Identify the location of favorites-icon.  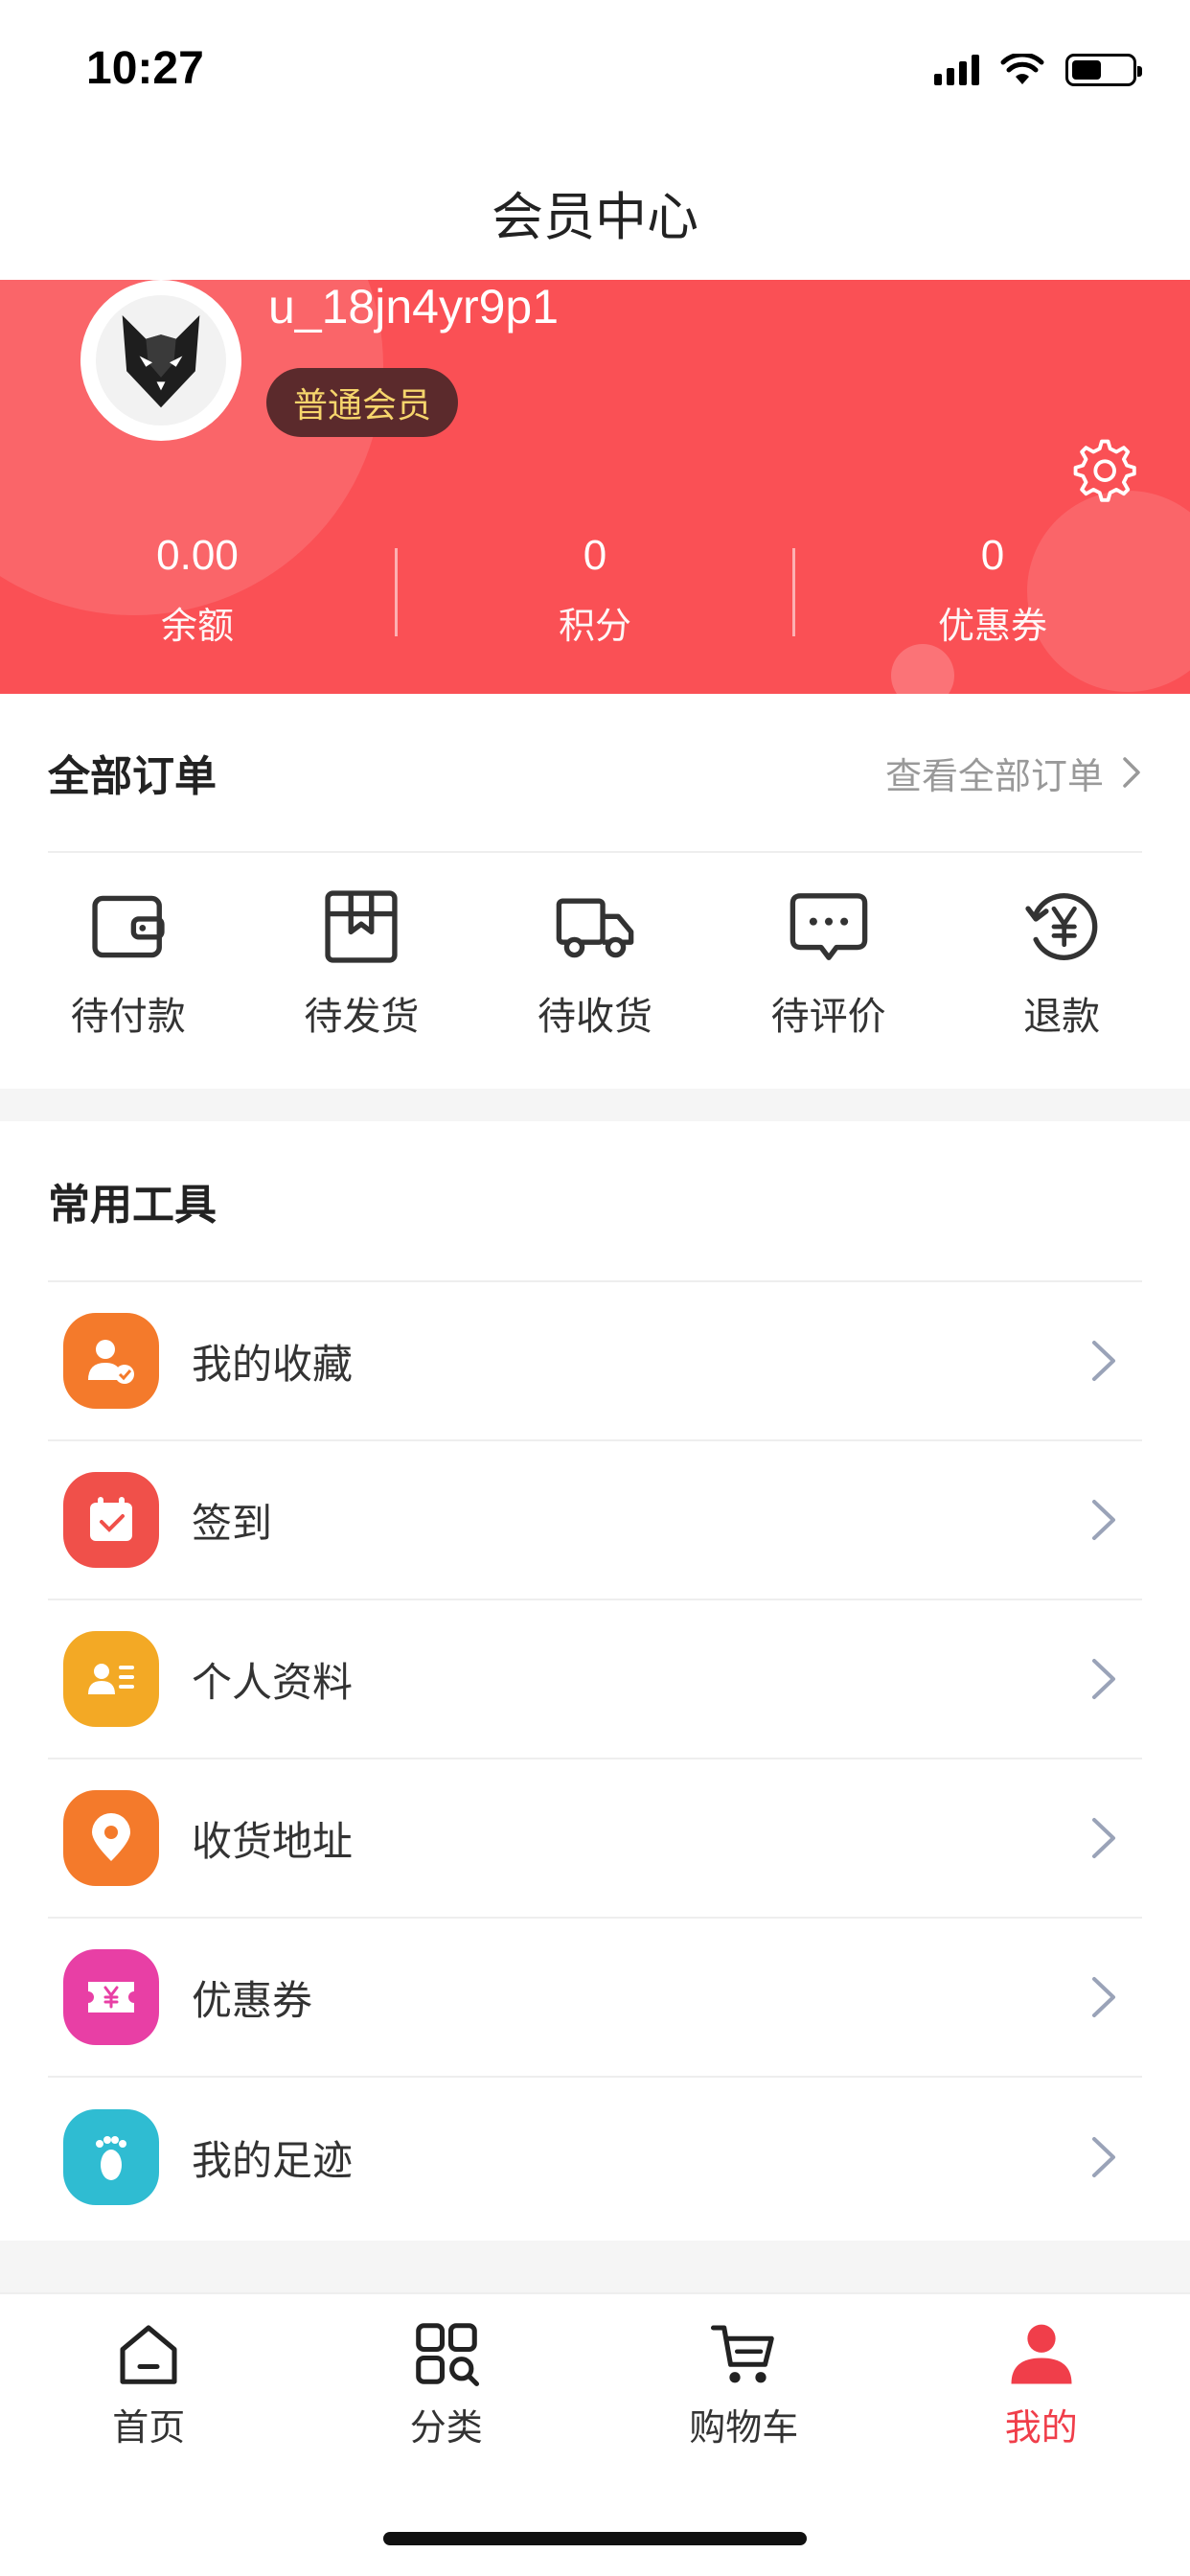
(111, 1361).